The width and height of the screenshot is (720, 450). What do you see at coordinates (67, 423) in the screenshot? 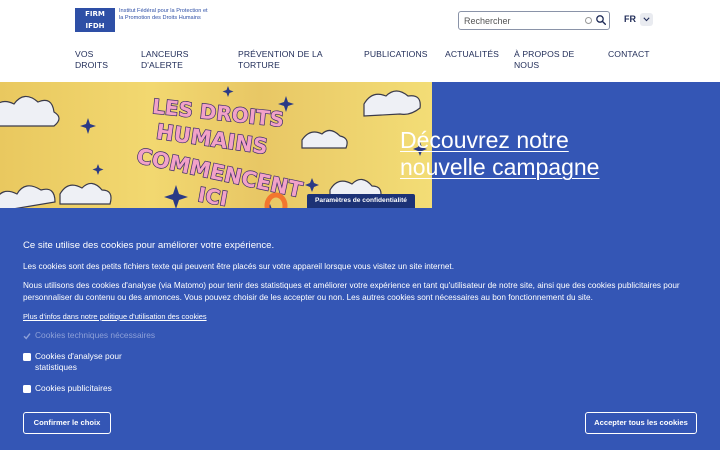
I see `confirm-choice-button: Confirmer le choix` at bounding box center [67, 423].